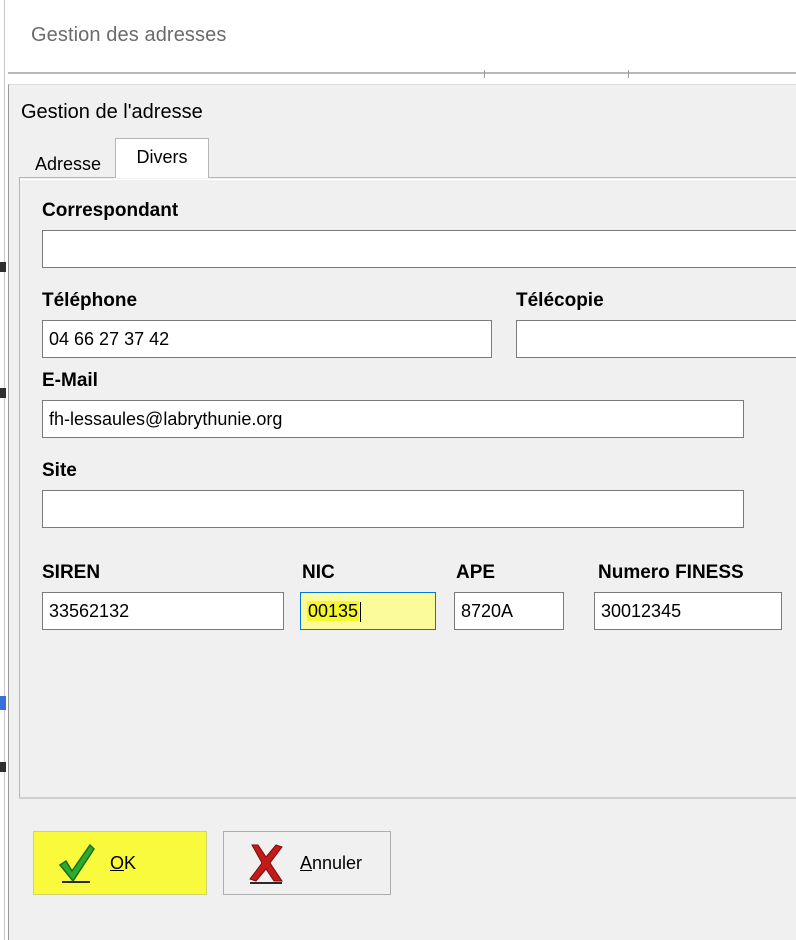 The image size is (796, 940). What do you see at coordinates (68, 163) in the screenshot?
I see `tab-adresse: Adresse` at bounding box center [68, 163].